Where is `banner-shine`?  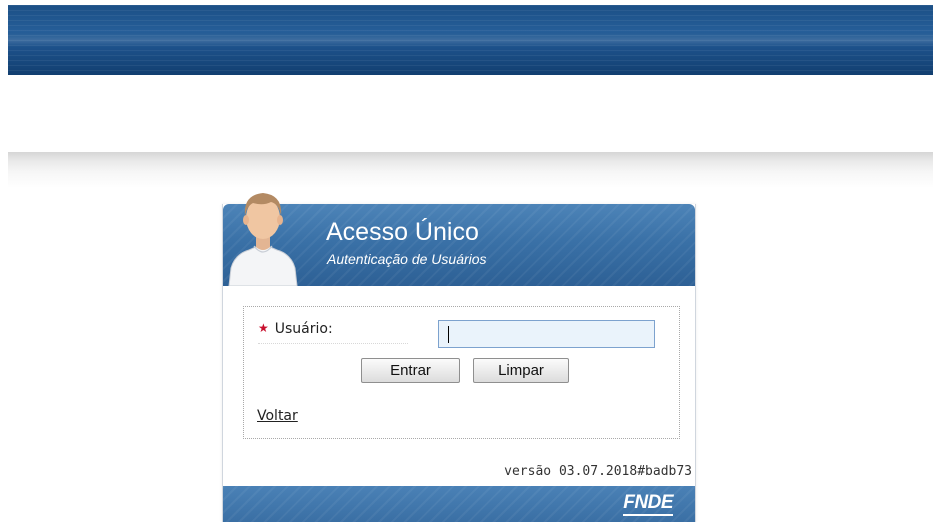 banner-shine is located at coordinates (470, 40).